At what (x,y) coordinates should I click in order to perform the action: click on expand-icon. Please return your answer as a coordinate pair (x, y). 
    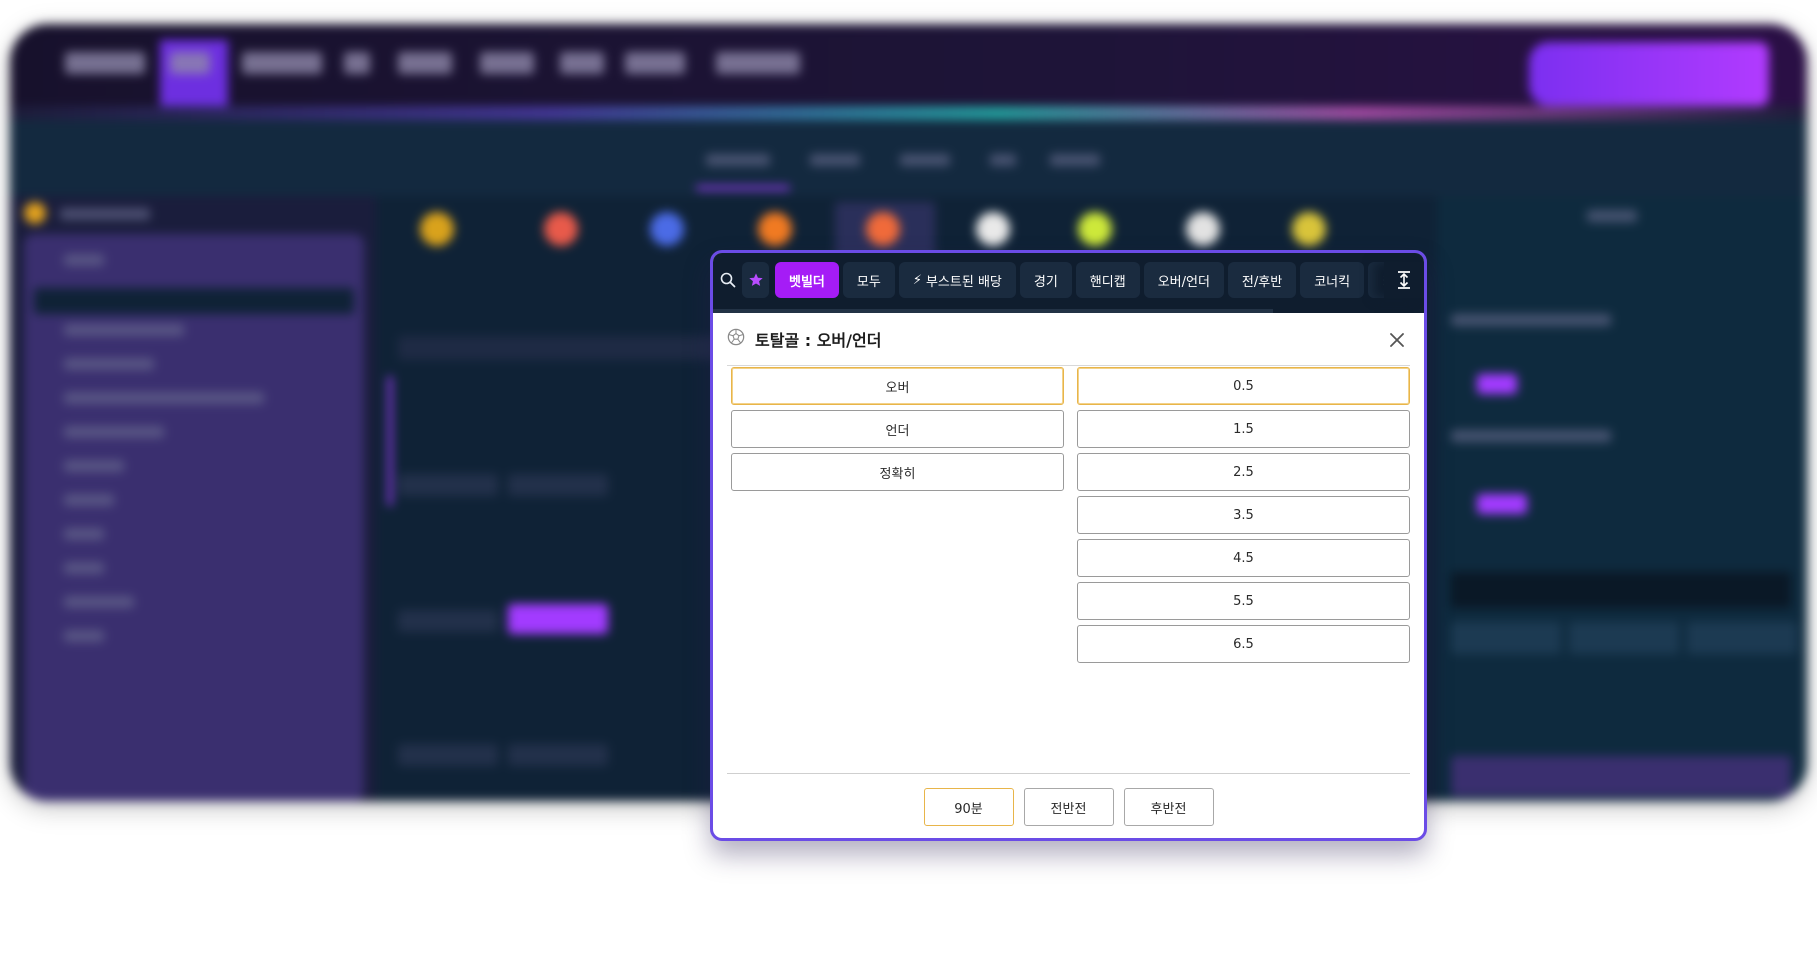
    Looking at the image, I should click on (1404, 280).